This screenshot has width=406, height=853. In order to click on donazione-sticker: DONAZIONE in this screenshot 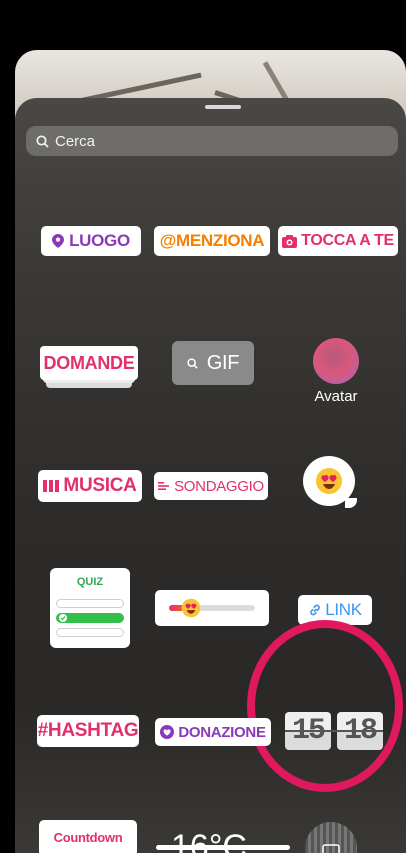, I will do `click(213, 732)`.